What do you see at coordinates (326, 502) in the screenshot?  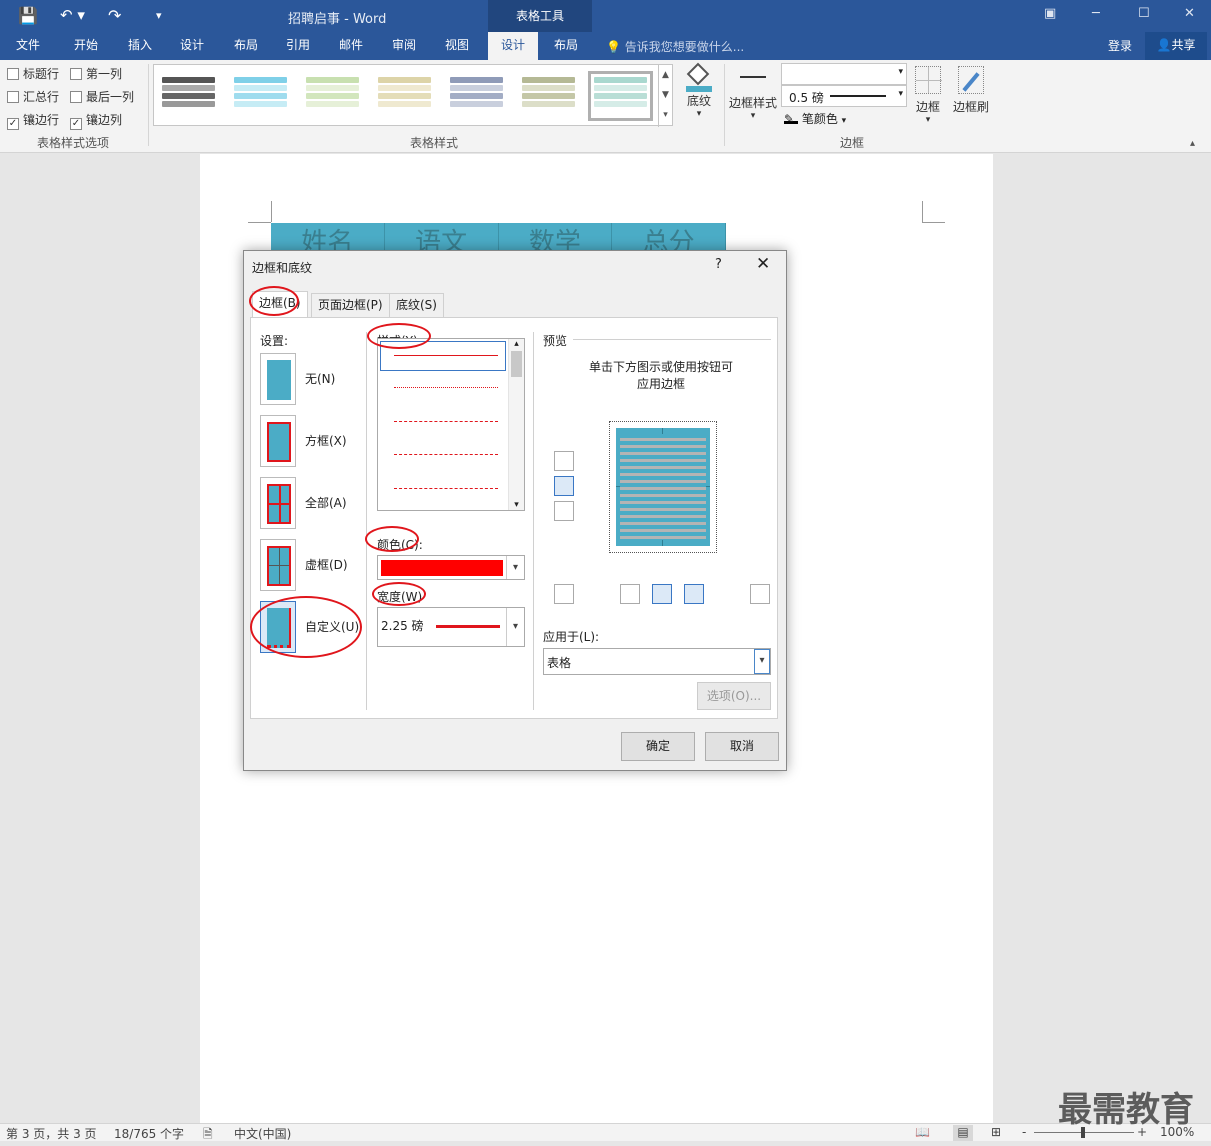 I see `setting-all-label: 全部(A)` at bounding box center [326, 502].